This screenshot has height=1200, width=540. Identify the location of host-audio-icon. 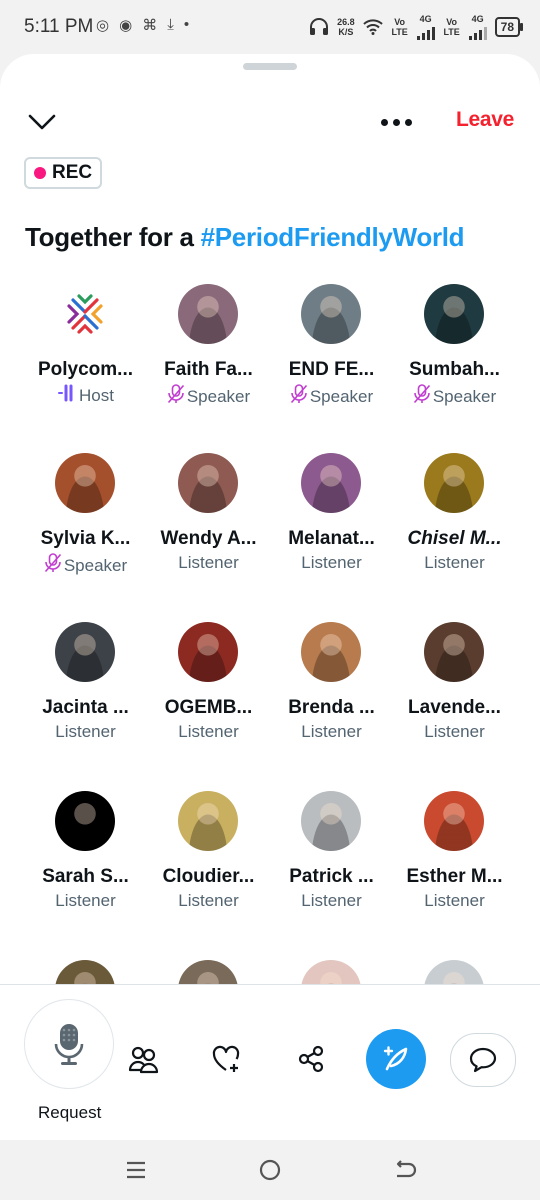
(67, 395).